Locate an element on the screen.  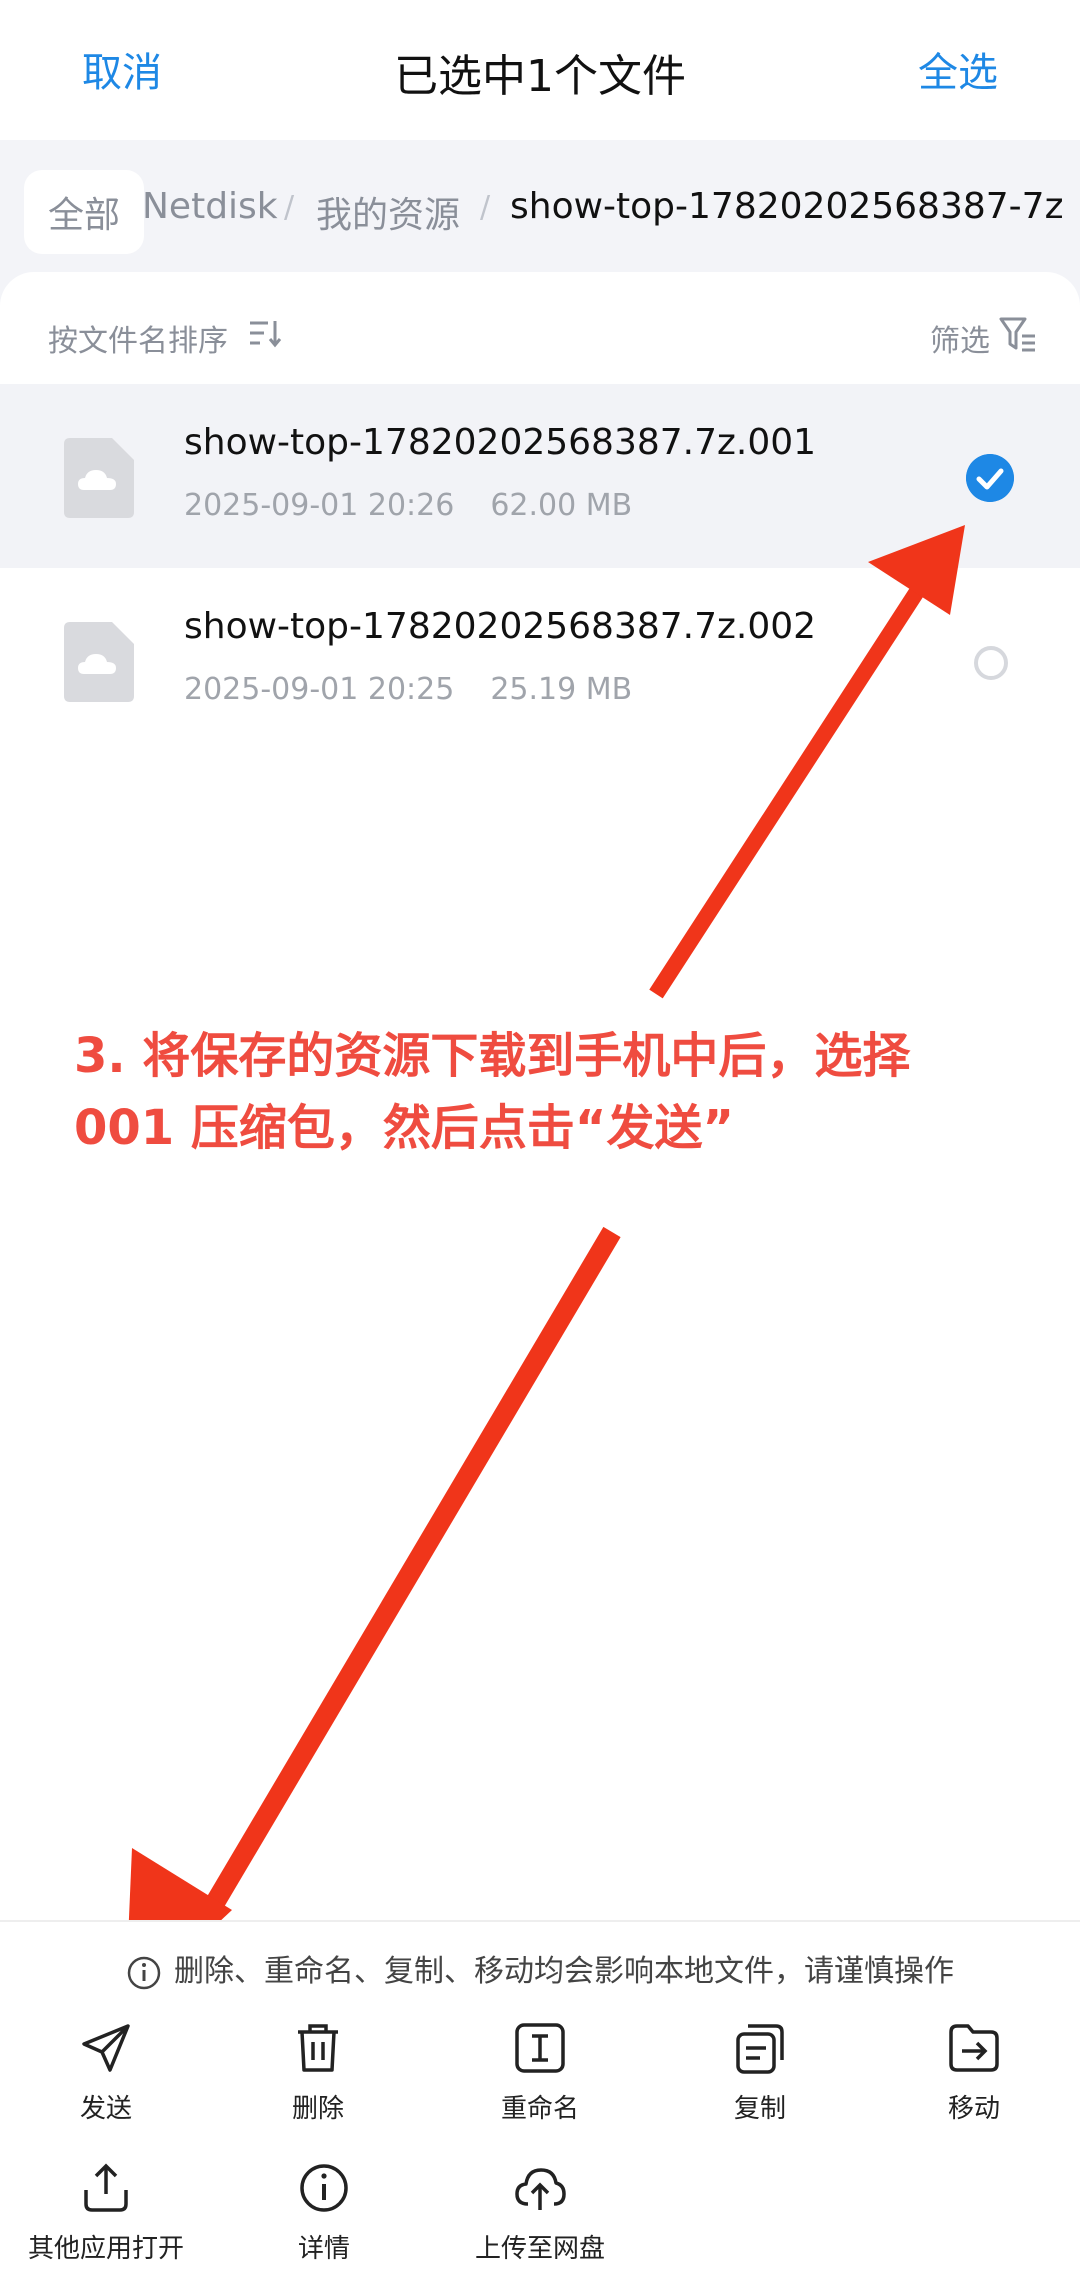
file-size: 25.19 MB is located at coordinates (561, 689).